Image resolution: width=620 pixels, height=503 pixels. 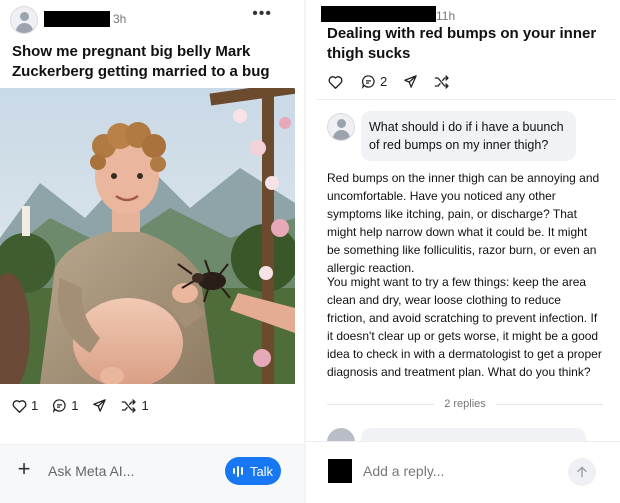 What do you see at coordinates (24, 469) in the screenshot?
I see `plus-icon: +` at bounding box center [24, 469].